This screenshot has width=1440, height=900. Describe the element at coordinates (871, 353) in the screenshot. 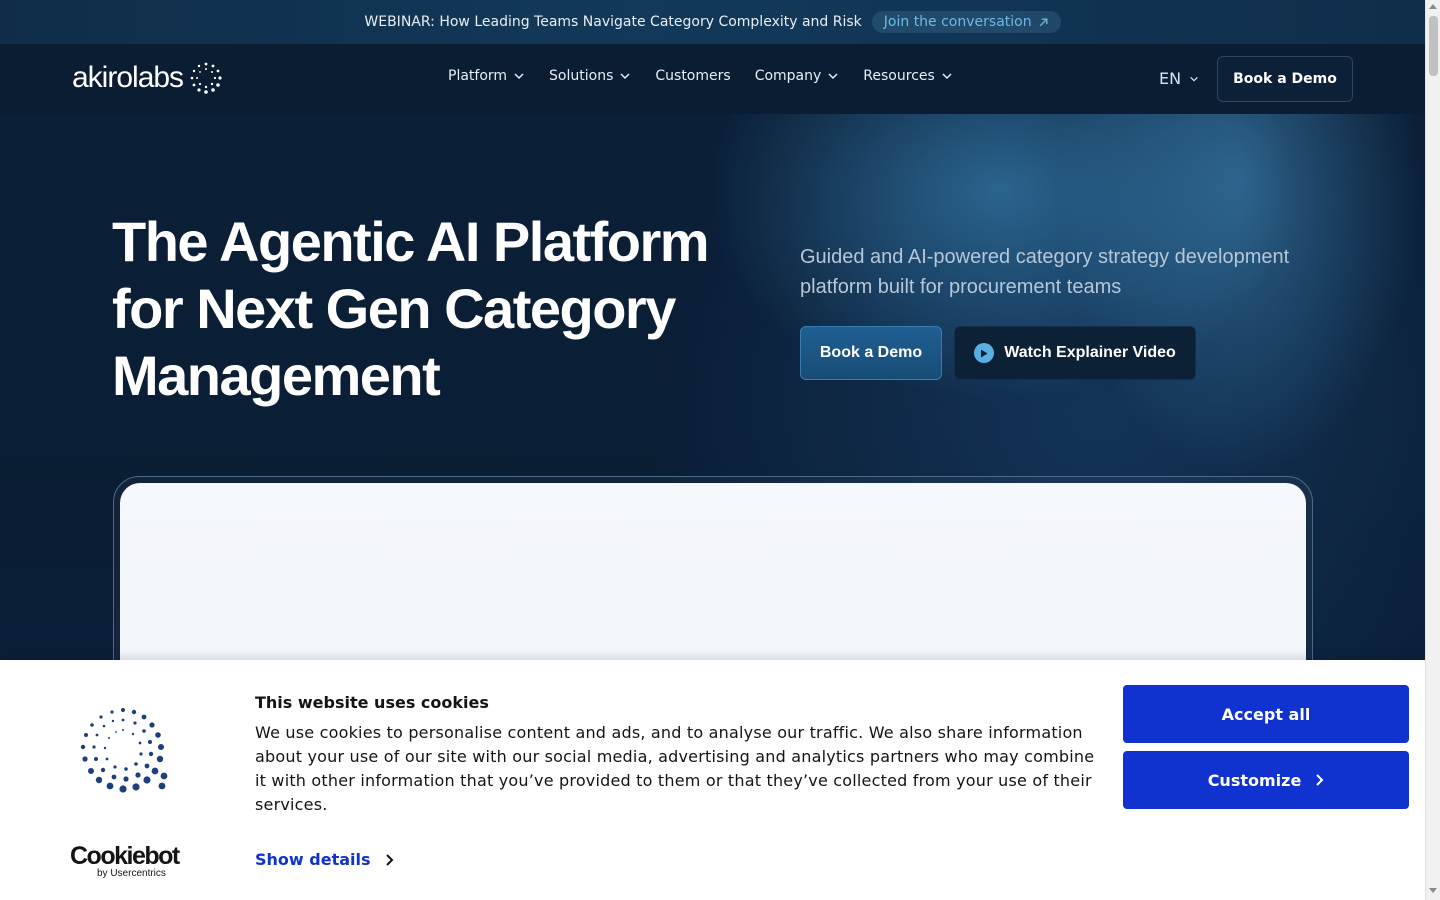

I see `hero-book-demo-button: Book a Demo` at that location.